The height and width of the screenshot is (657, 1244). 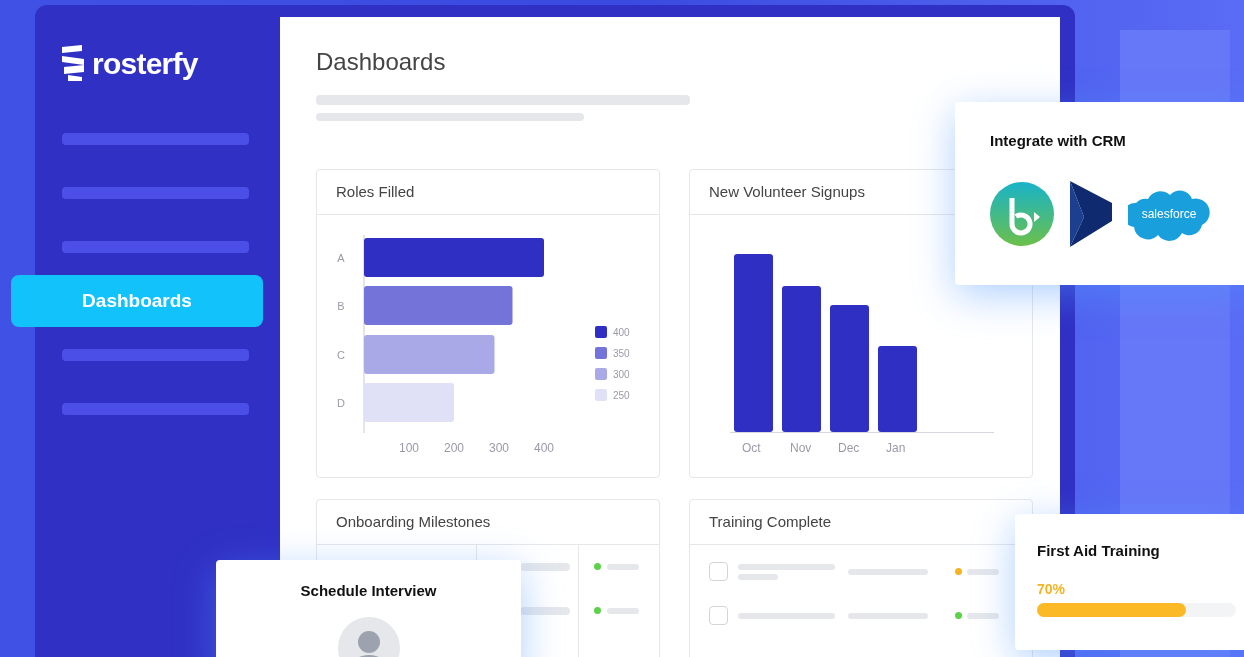 What do you see at coordinates (751, 448) in the screenshot?
I see `month-label: Oct` at bounding box center [751, 448].